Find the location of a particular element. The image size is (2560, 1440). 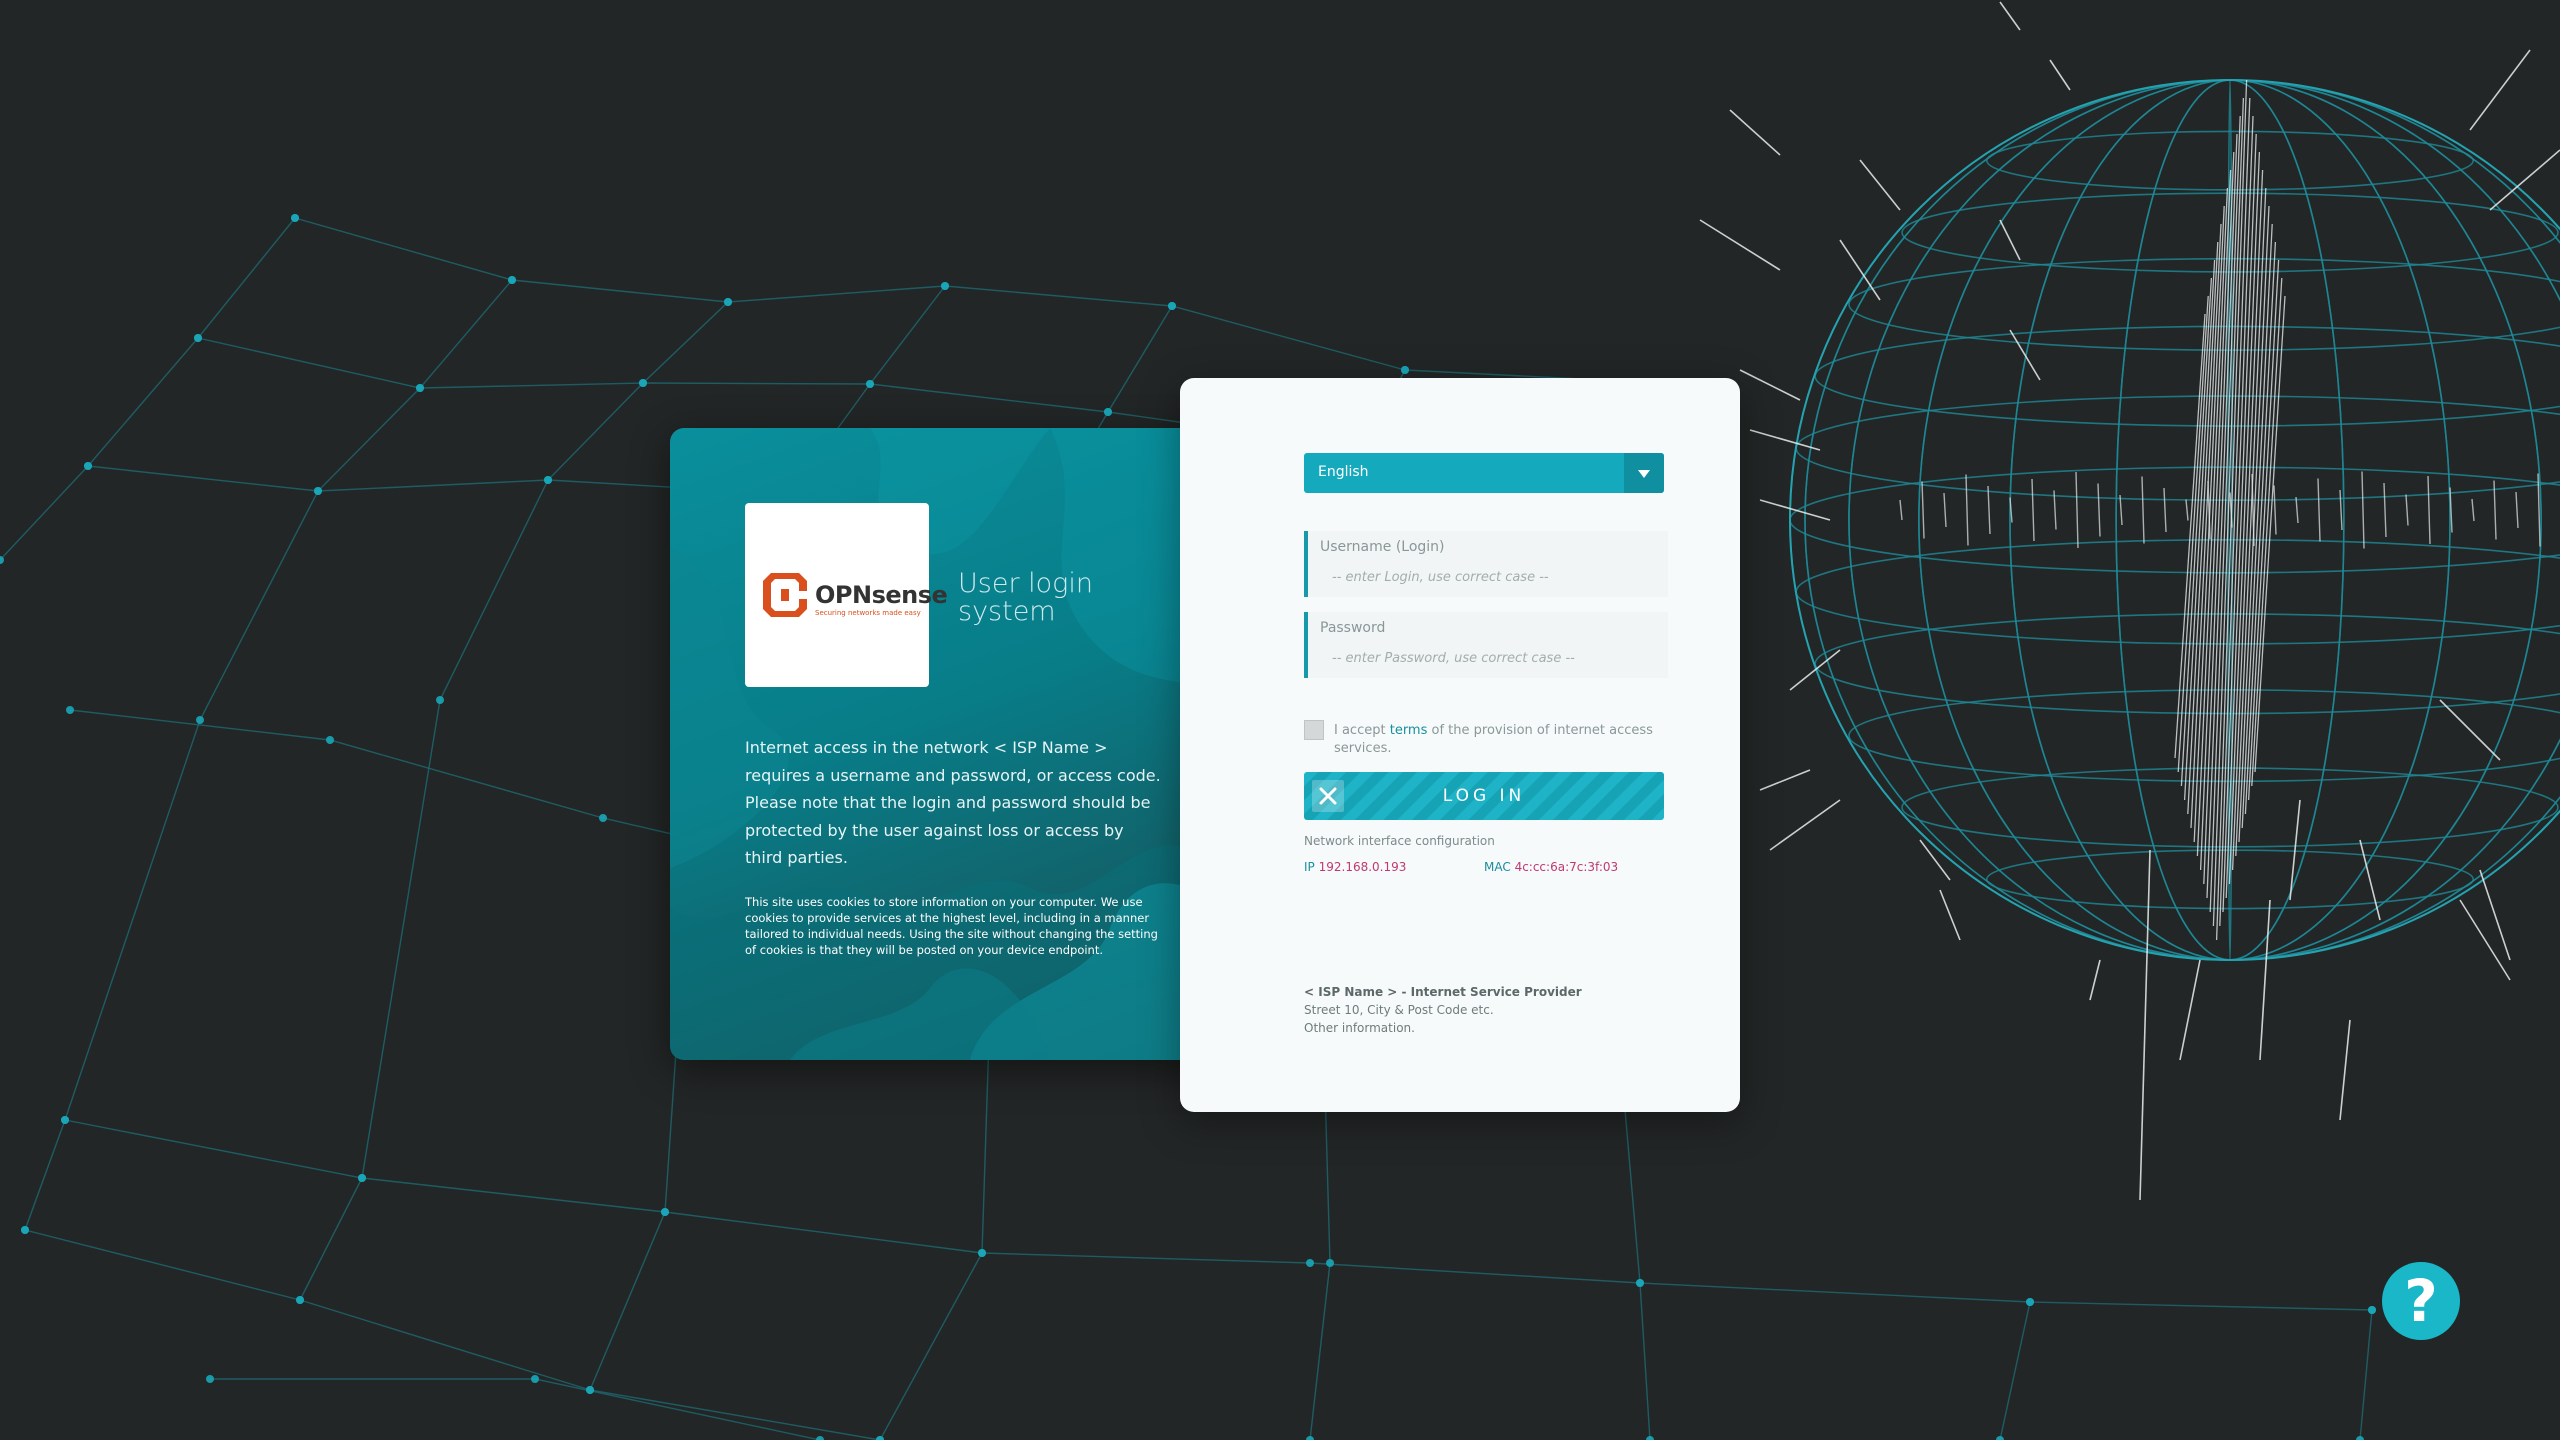

ip-label: IP is located at coordinates (1309, 867).